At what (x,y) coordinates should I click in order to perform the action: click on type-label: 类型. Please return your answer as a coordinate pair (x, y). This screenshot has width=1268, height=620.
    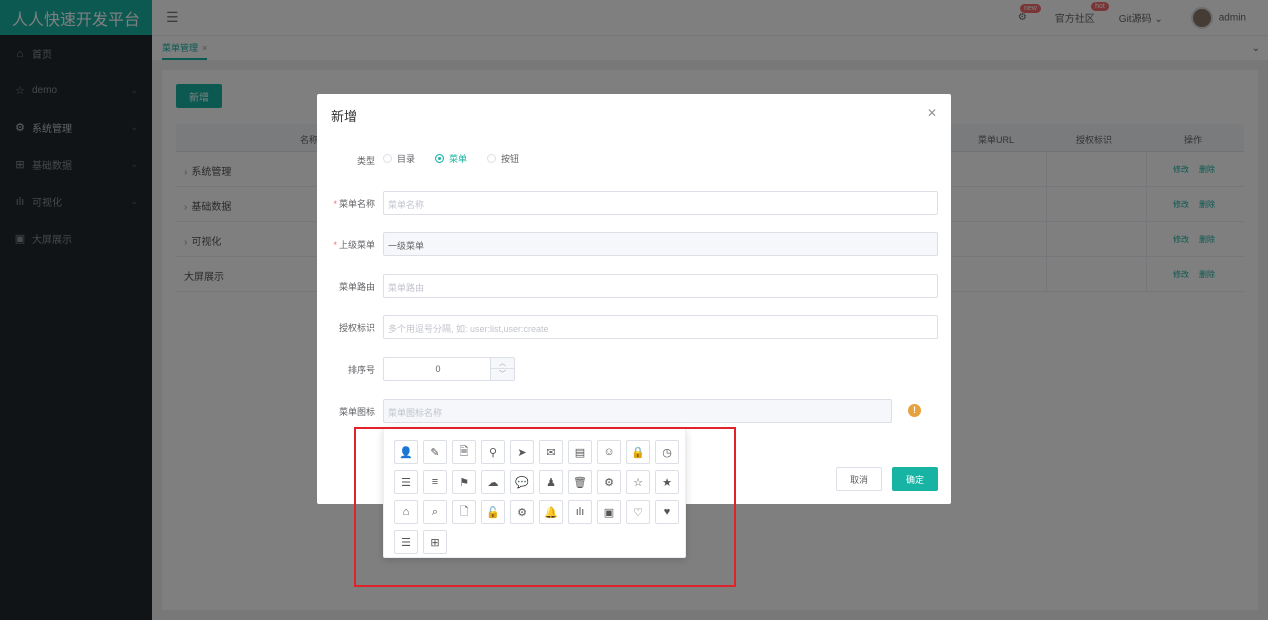
    Looking at the image, I should click on (365, 161).